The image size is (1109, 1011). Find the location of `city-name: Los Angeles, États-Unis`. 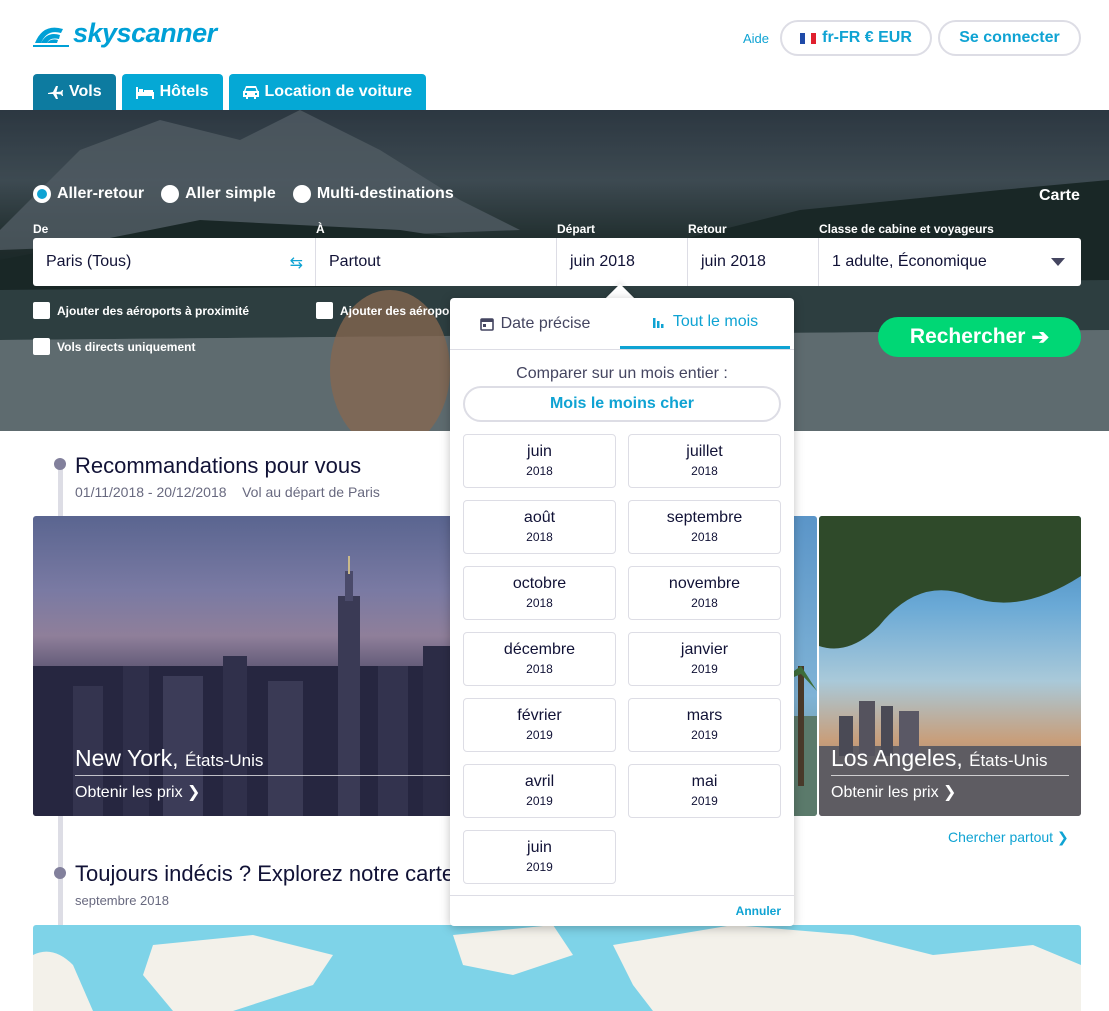

city-name: Los Angeles, États-Unis is located at coordinates (939, 758).